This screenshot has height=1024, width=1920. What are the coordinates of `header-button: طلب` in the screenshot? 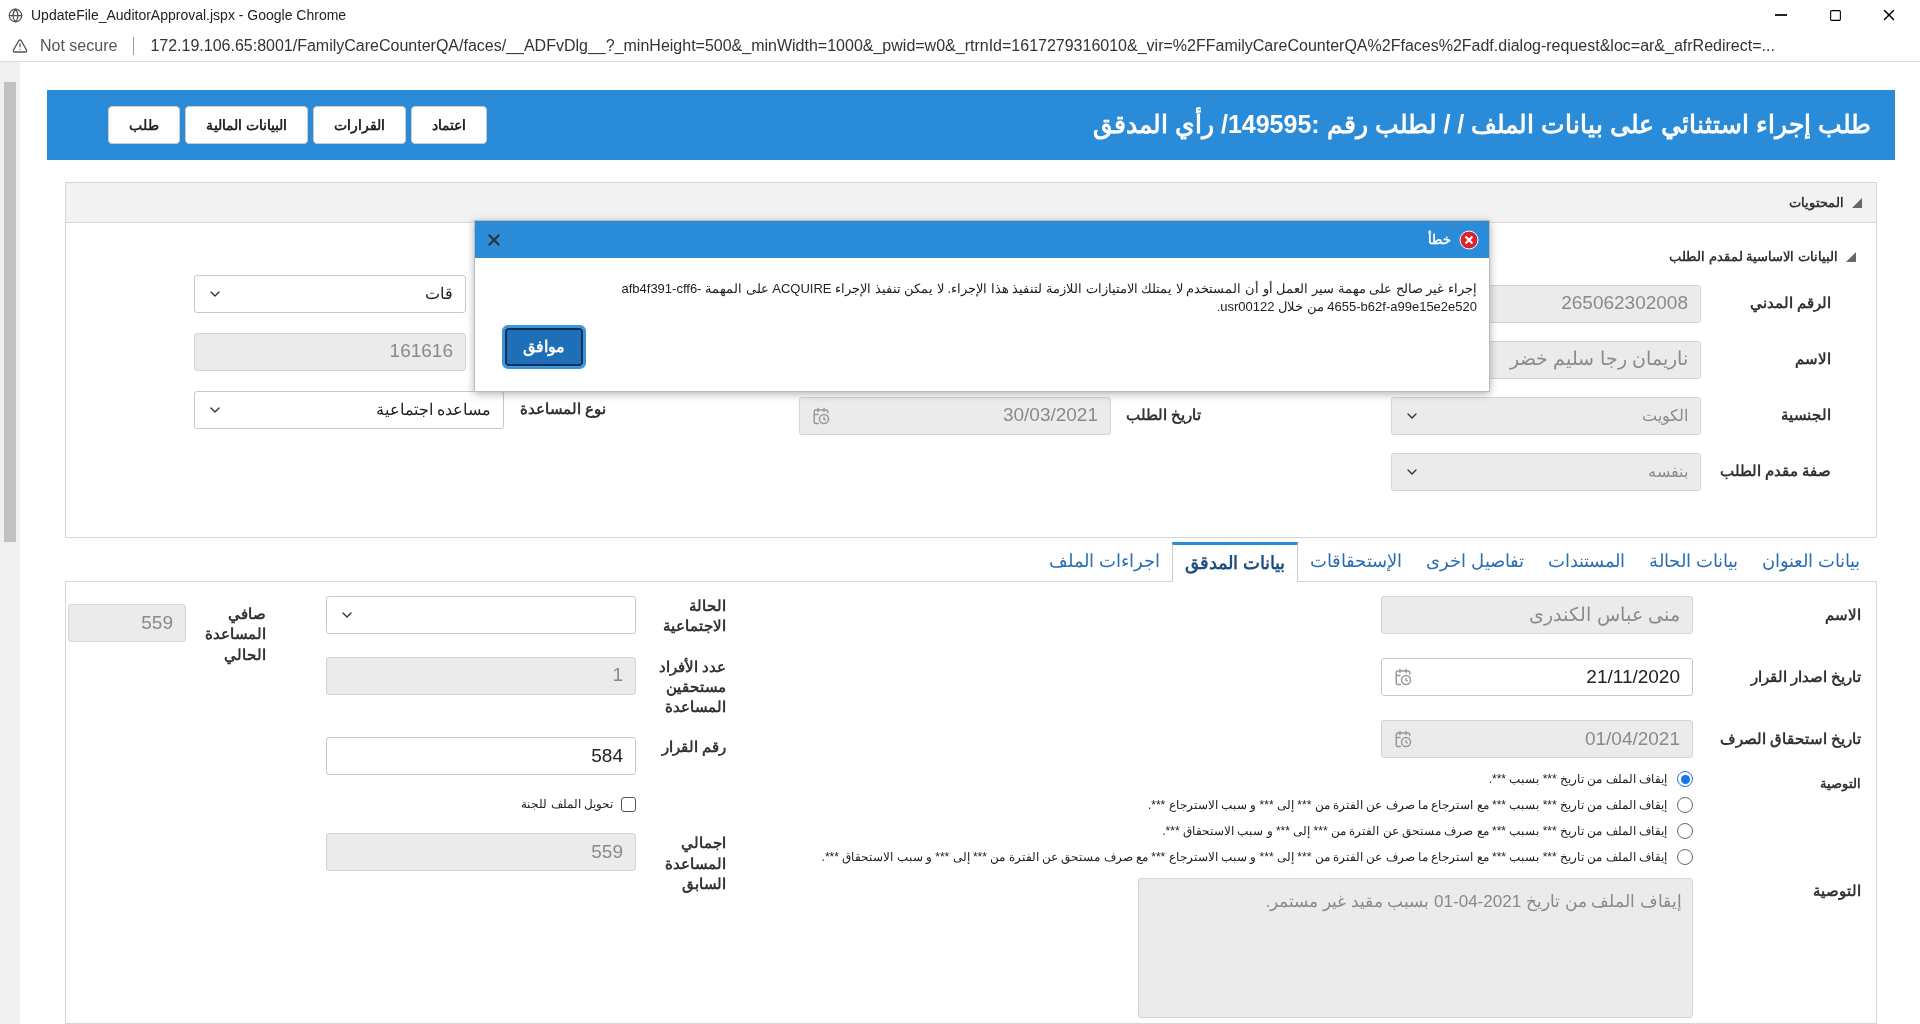 It's located at (144, 125).